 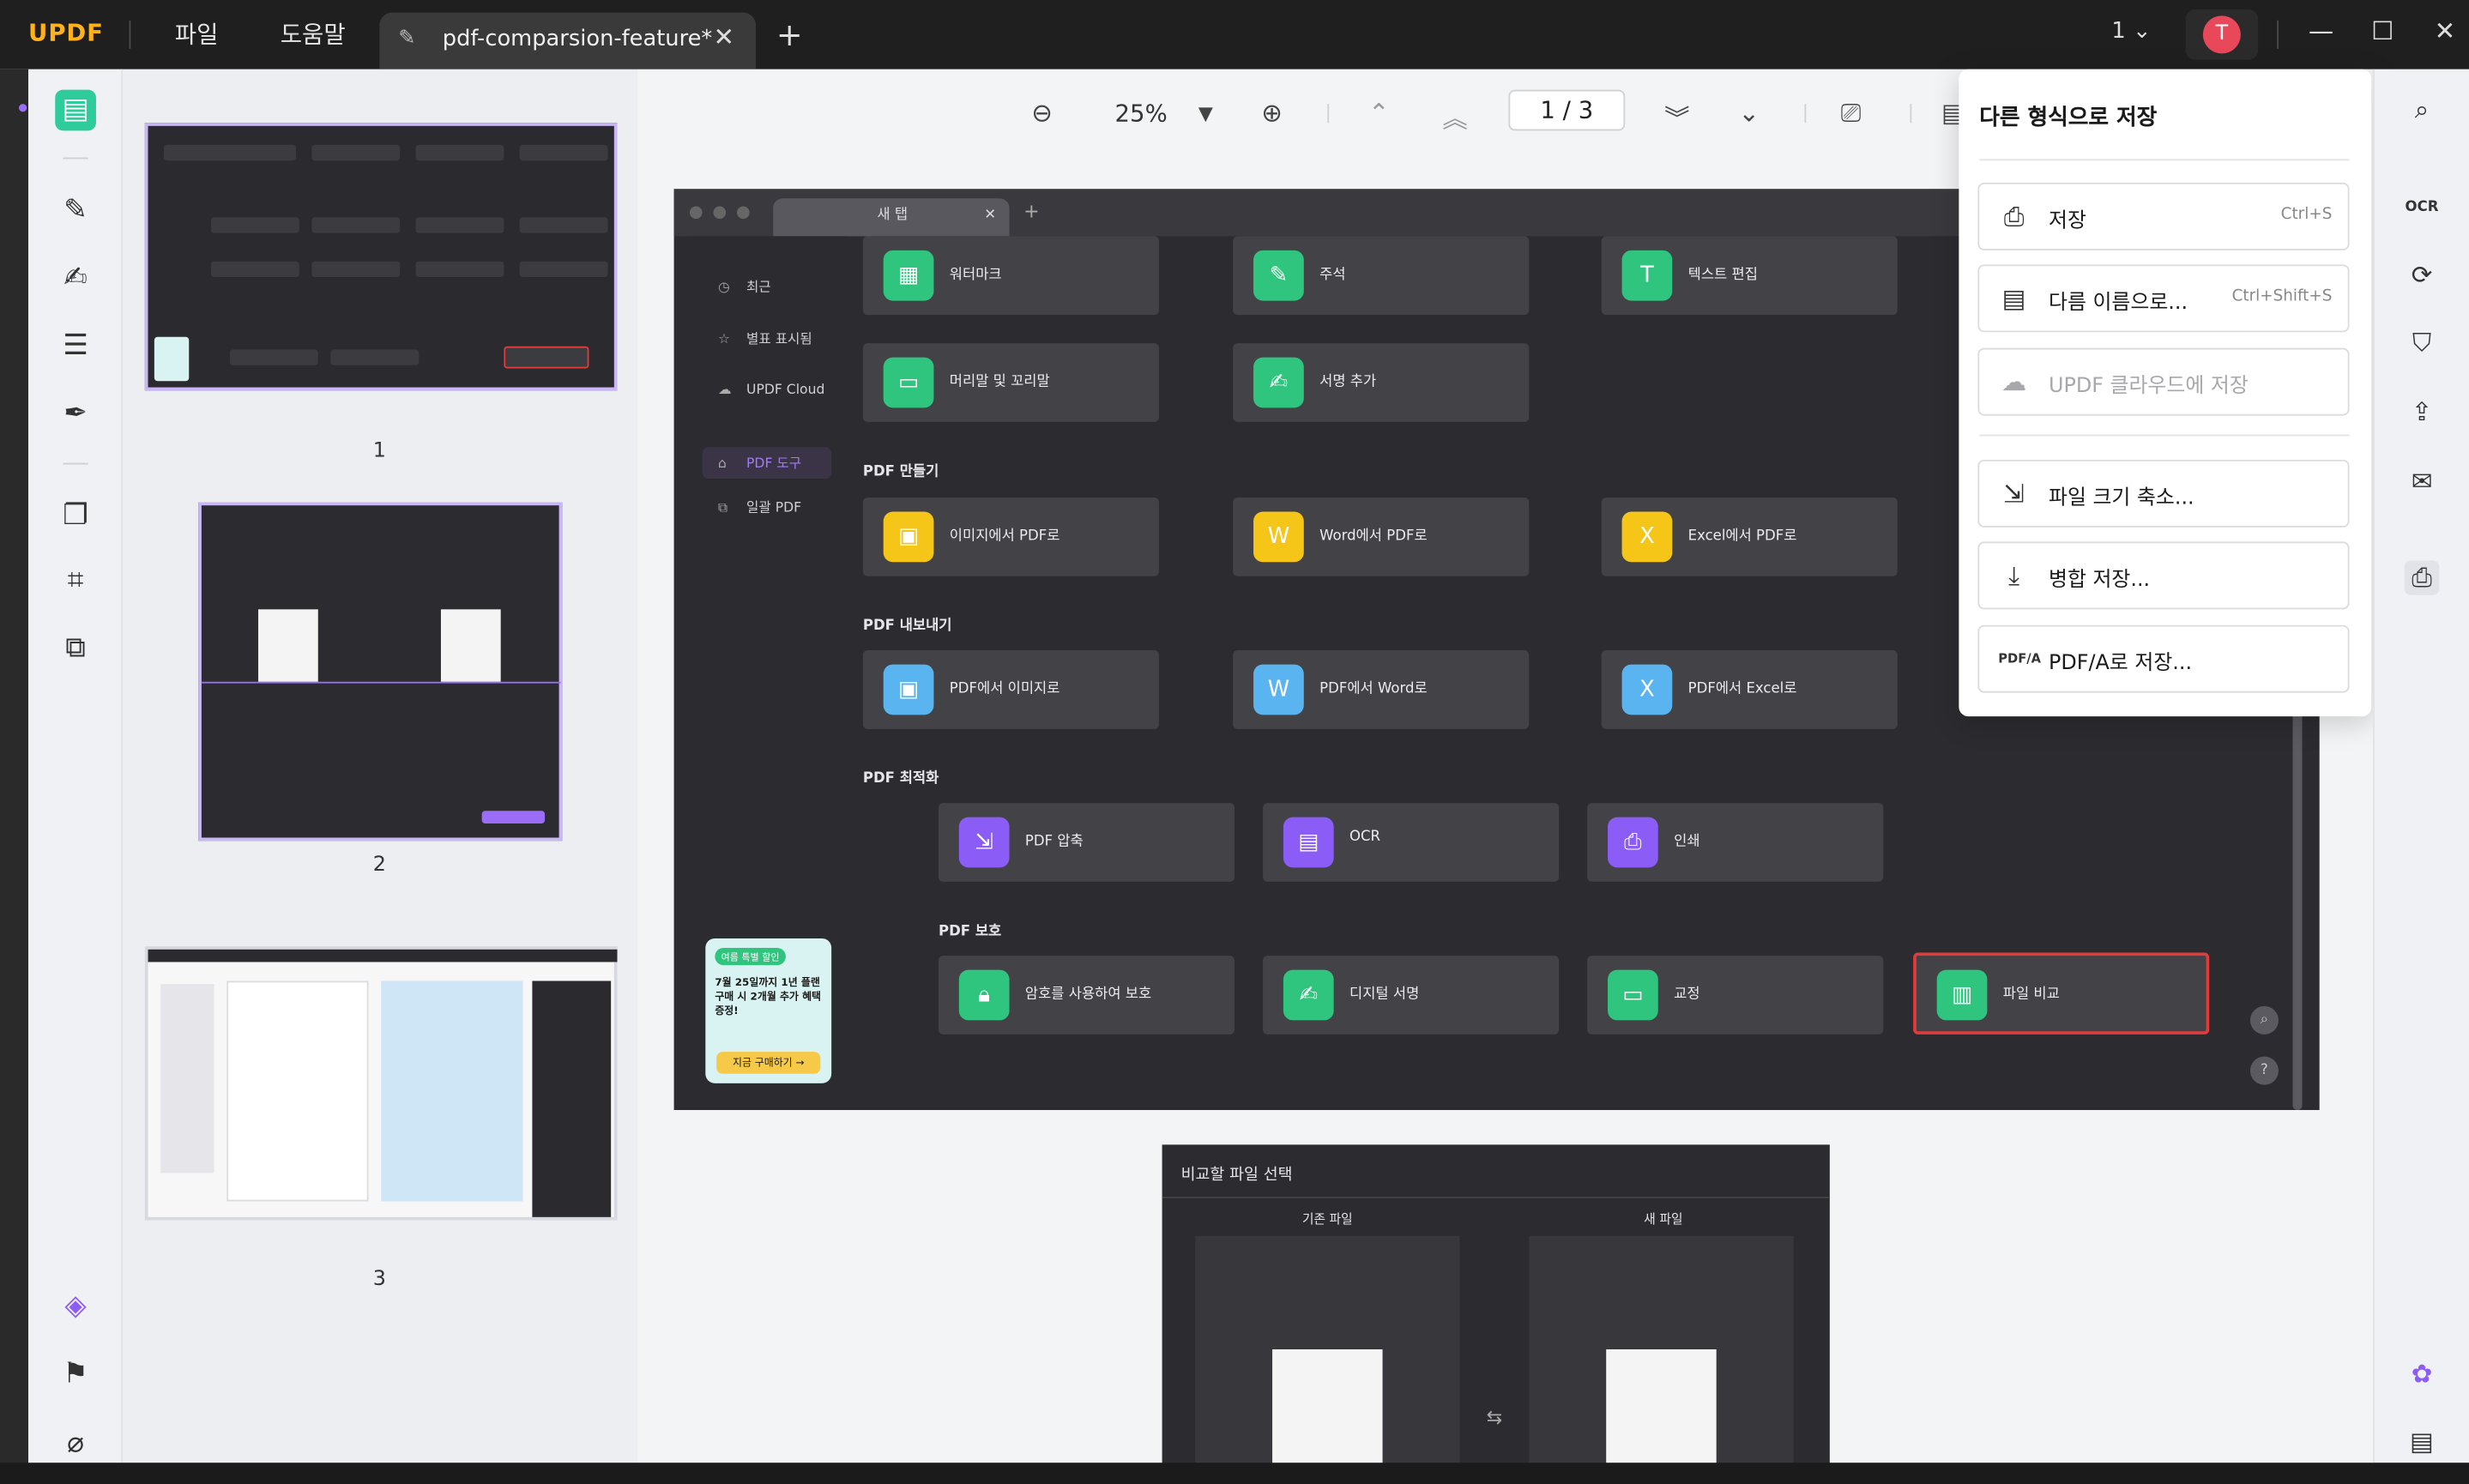 I want to click on new-tab-icon: +, so click(x=789, y=34).